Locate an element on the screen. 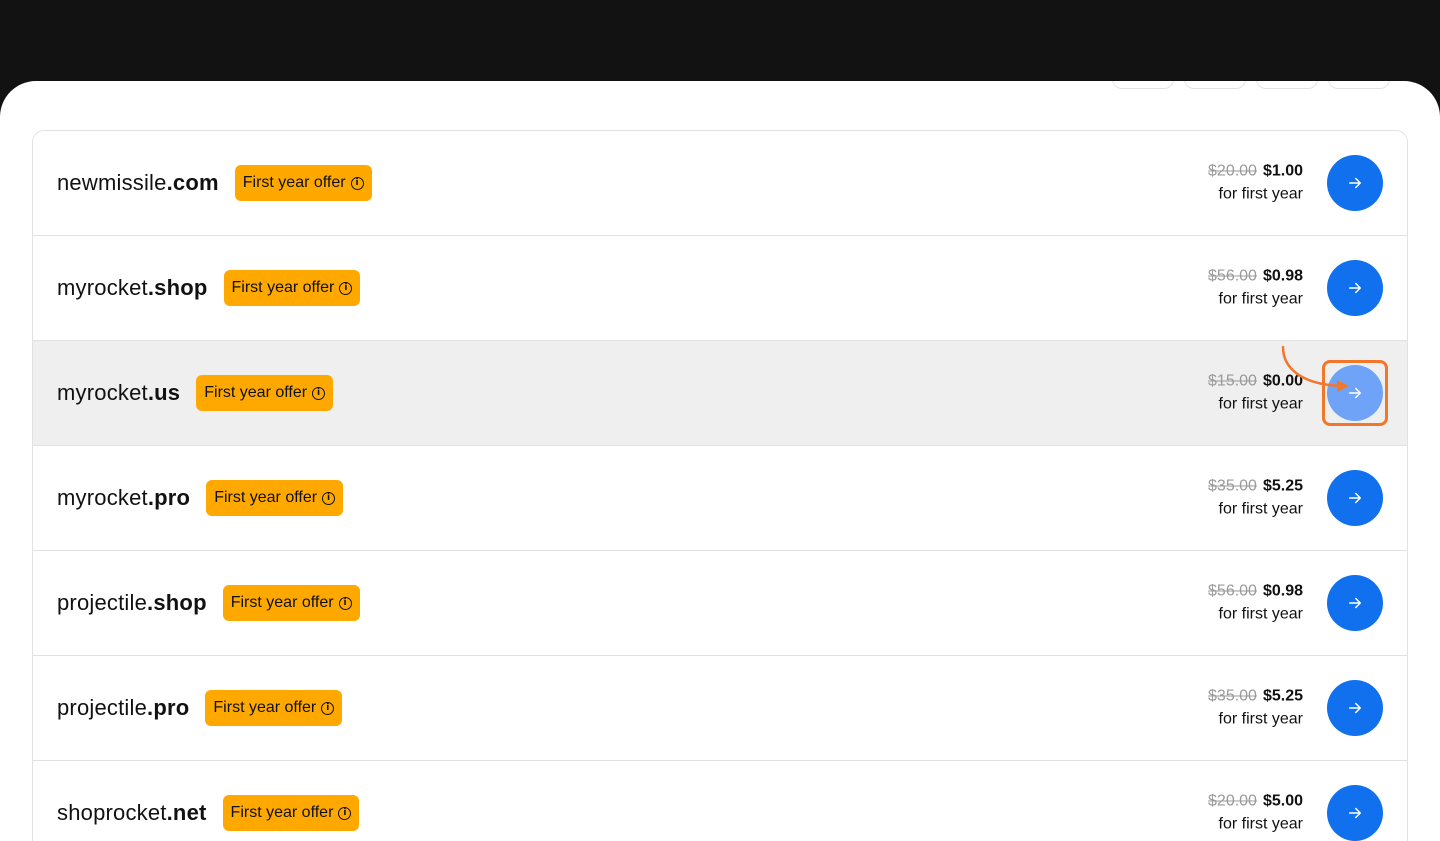 This screenshot has height=841, width=1440. offer-price: $5.00 is located at coordinates (1282, 801).